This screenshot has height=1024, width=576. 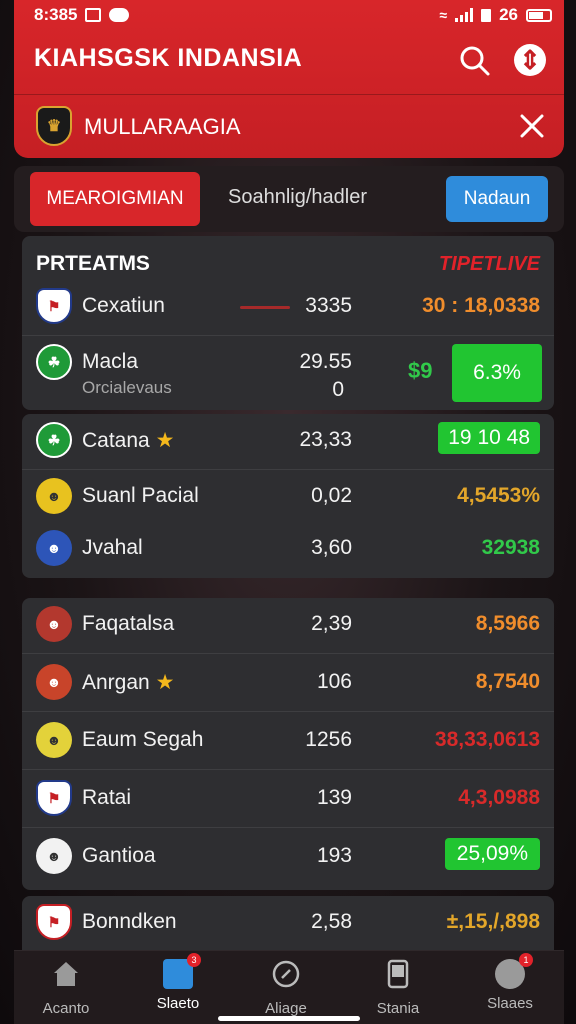 What do you see at coordinates (297, 197) in the screenshot?
I see `search-field: Soahnlig/hadler` at bounding box center [297, 197].